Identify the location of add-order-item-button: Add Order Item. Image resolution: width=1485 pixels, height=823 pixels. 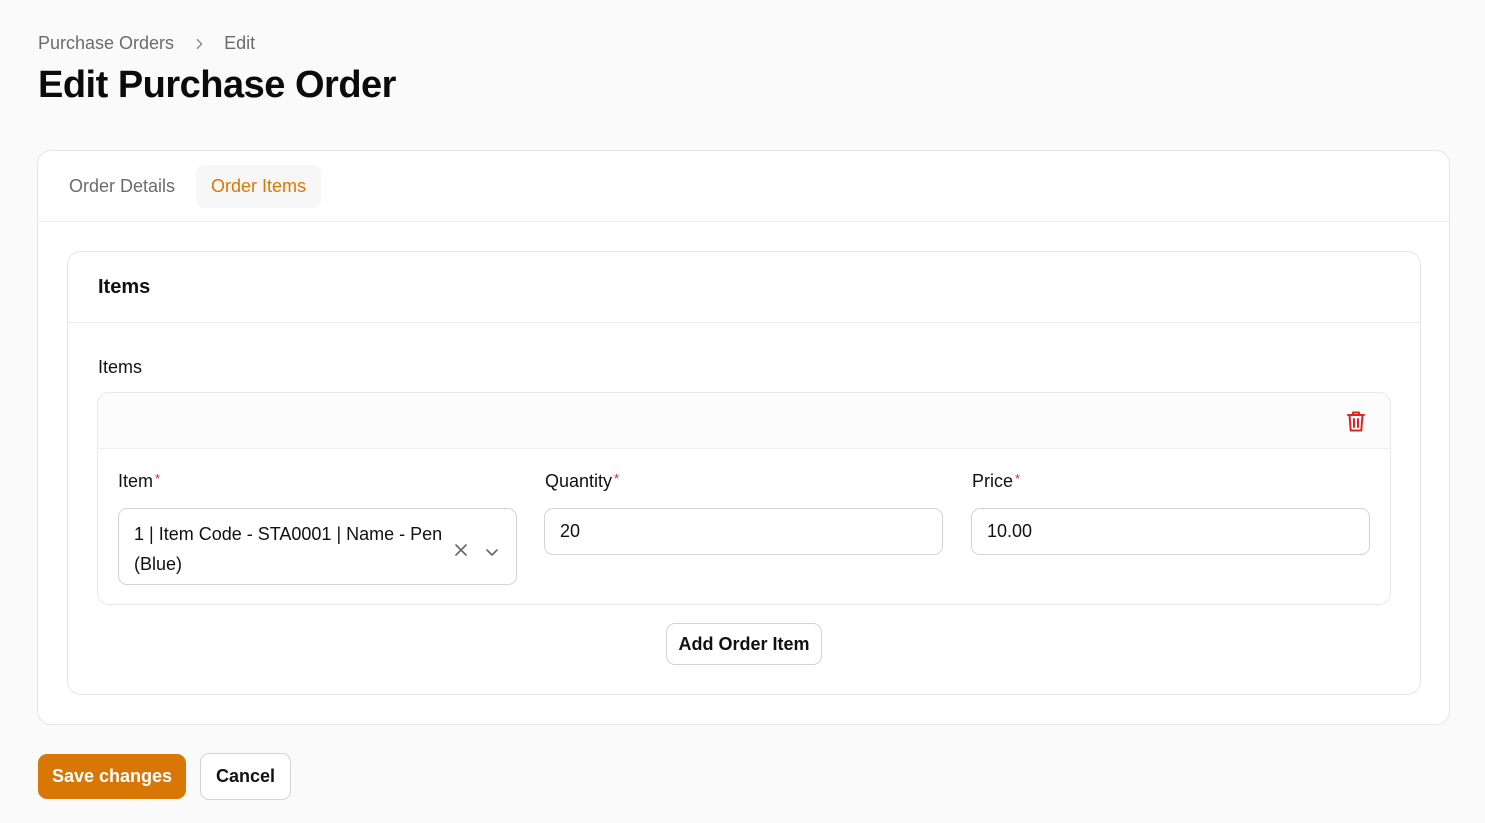
(744, 644).